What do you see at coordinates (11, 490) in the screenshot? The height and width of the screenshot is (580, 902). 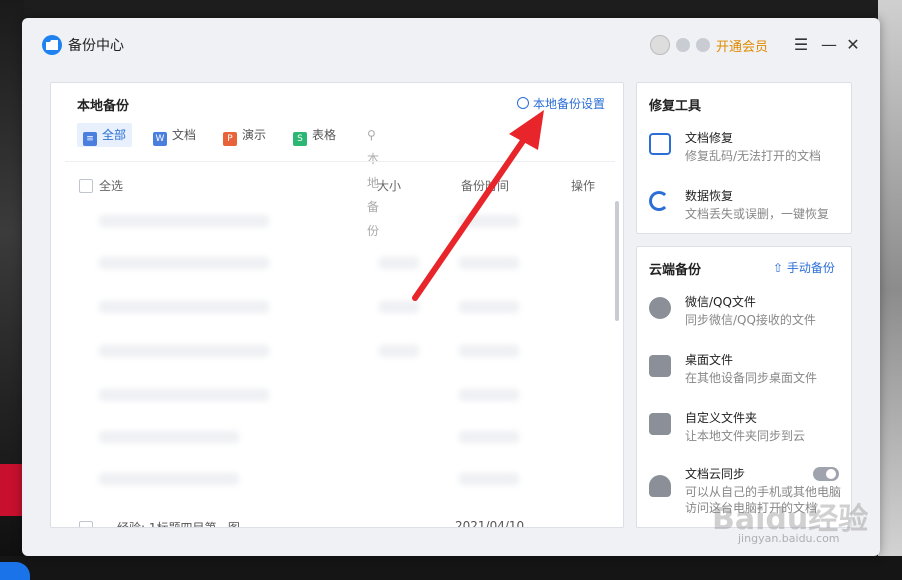 I see `desktop-icon` at bounding box center [11, 490].